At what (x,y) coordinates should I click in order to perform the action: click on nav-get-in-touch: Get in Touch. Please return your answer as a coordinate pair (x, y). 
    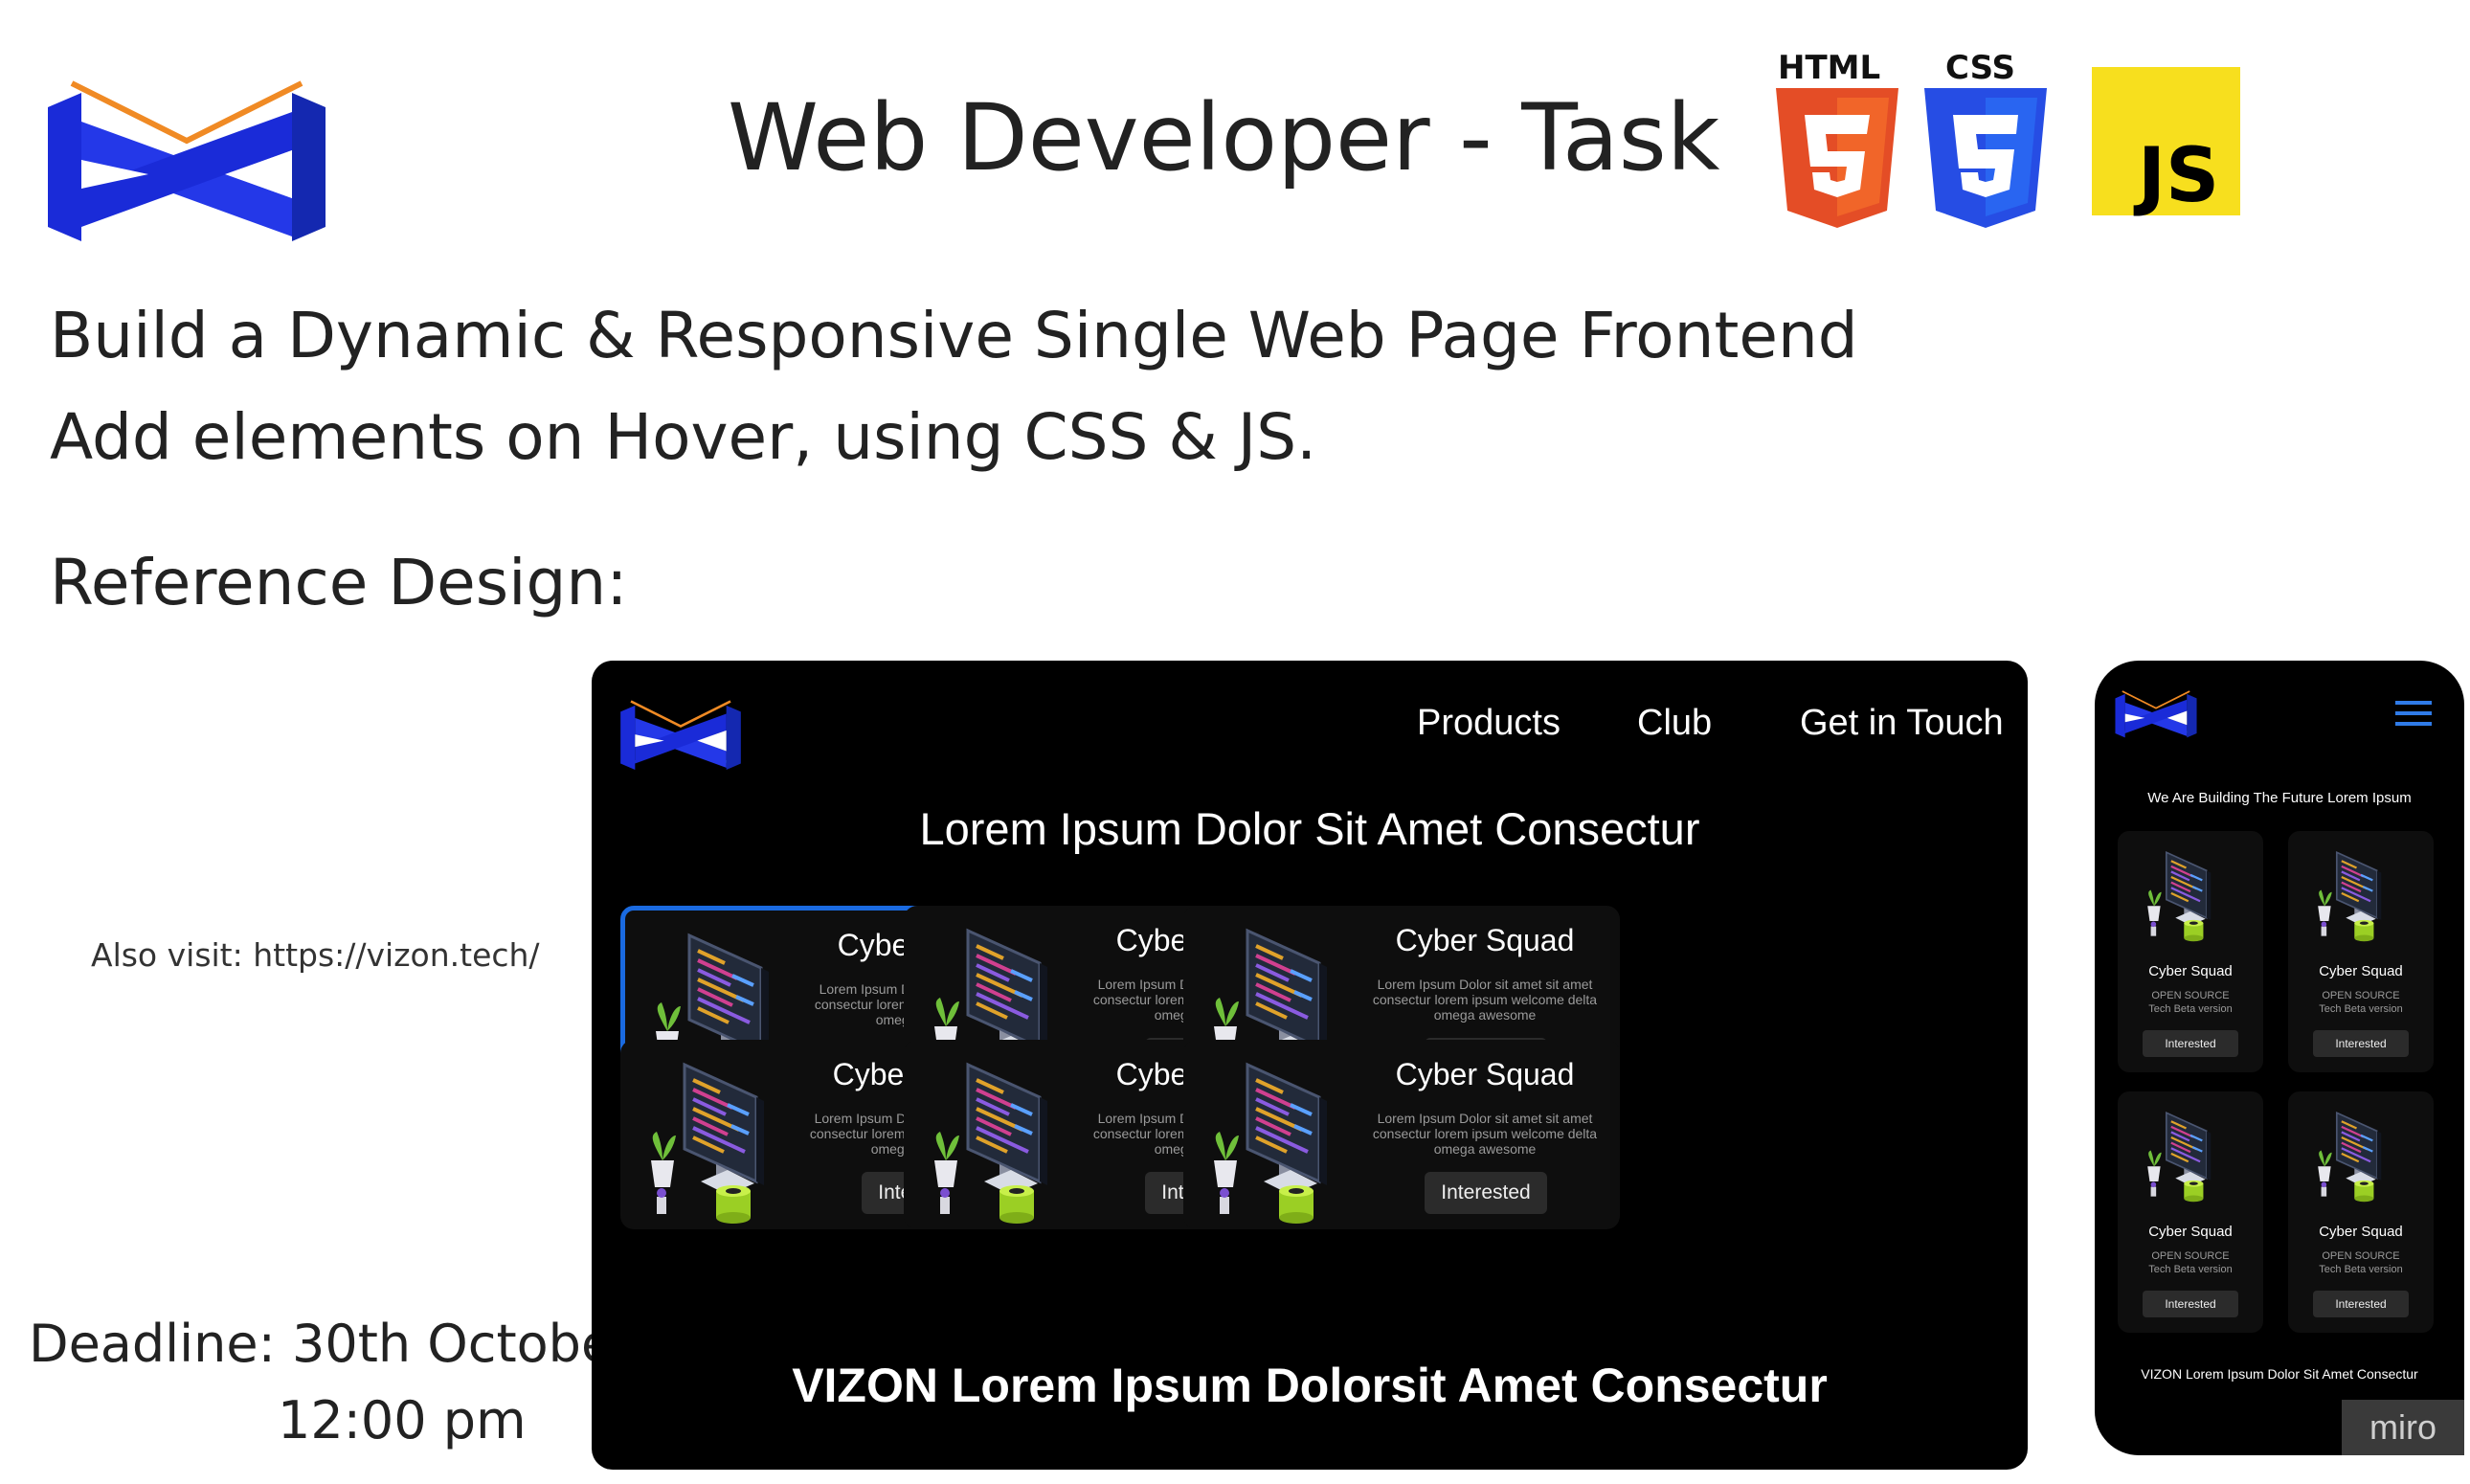
    Looking at the image, I should click on (1902, 723).